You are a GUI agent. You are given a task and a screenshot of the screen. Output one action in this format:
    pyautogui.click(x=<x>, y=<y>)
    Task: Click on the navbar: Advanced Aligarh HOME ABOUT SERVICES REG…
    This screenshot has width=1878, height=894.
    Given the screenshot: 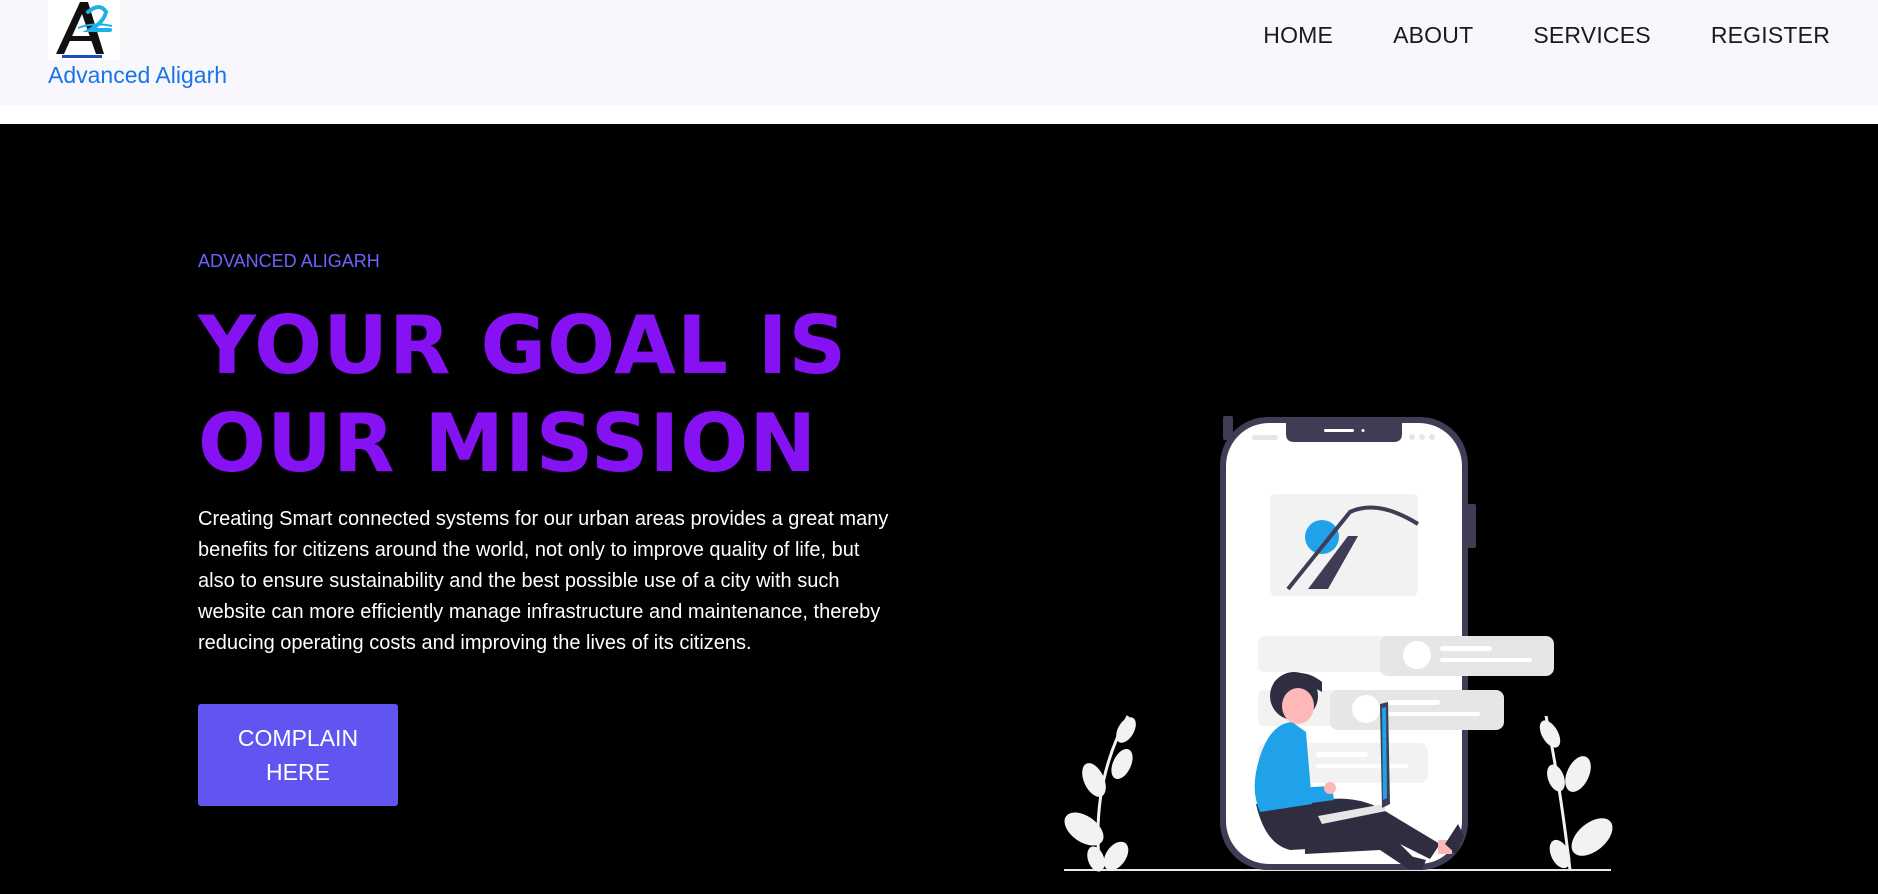 What is the action you would take?
    pyautogui.click(x=939, y=52)
    